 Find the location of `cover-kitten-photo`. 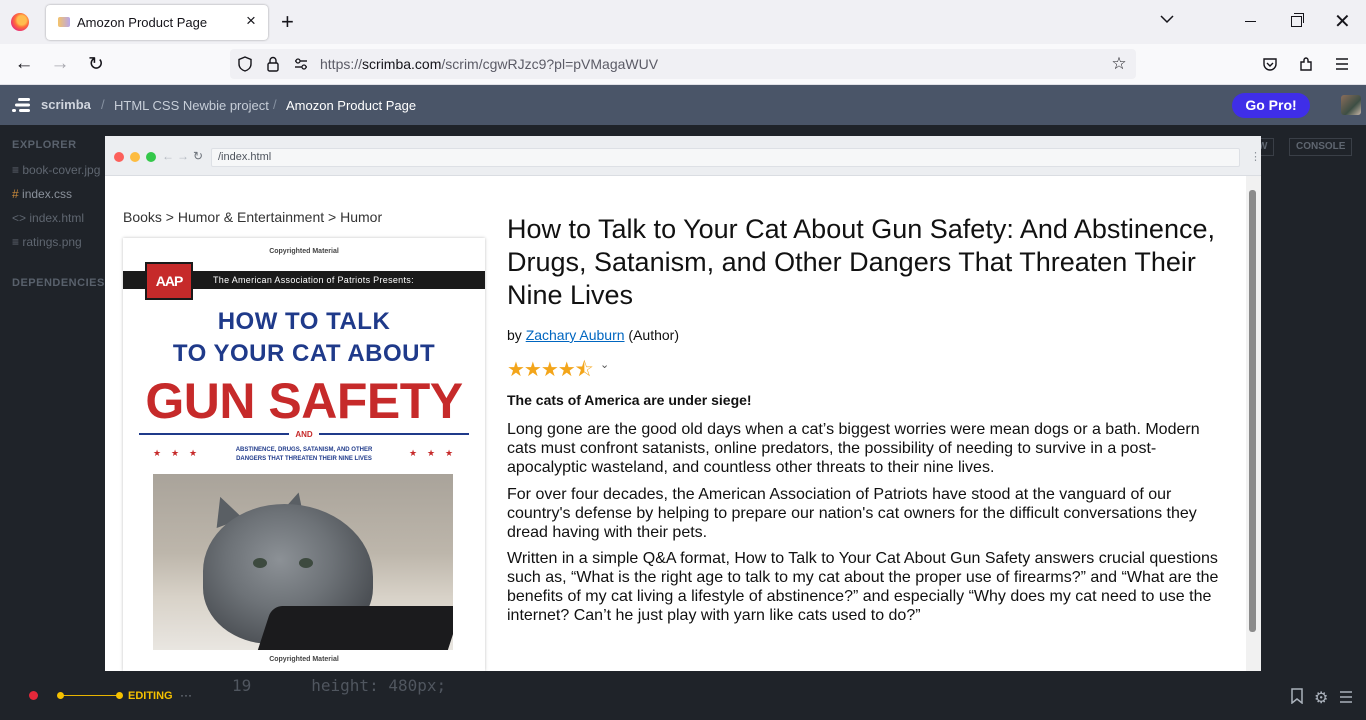

cover-kitten-photo is located at coordinates (303, 562).